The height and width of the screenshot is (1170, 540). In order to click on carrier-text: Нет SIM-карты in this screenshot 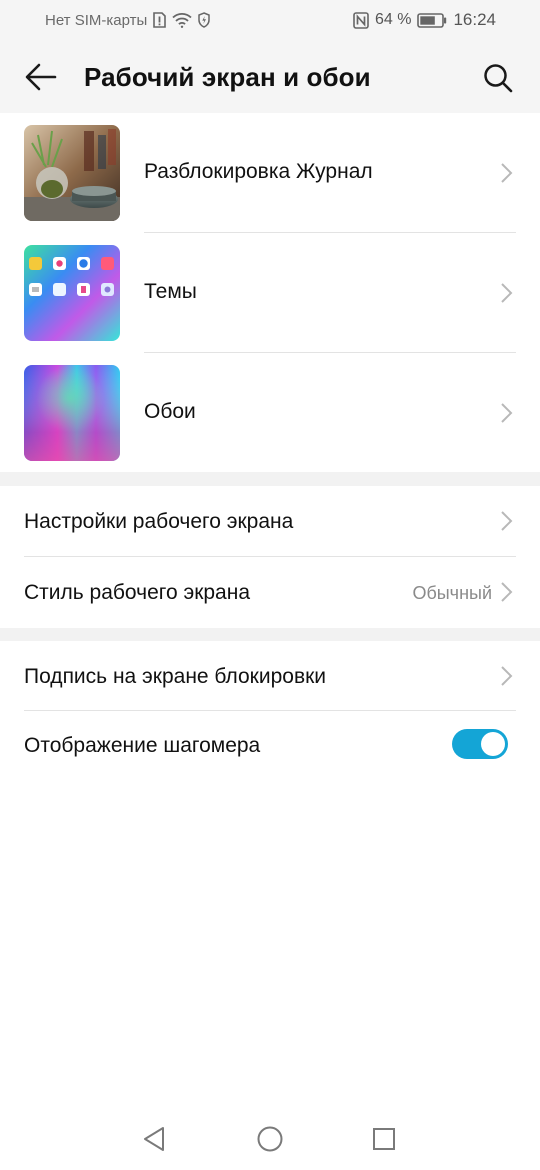, I will do `click(96, 20)`.